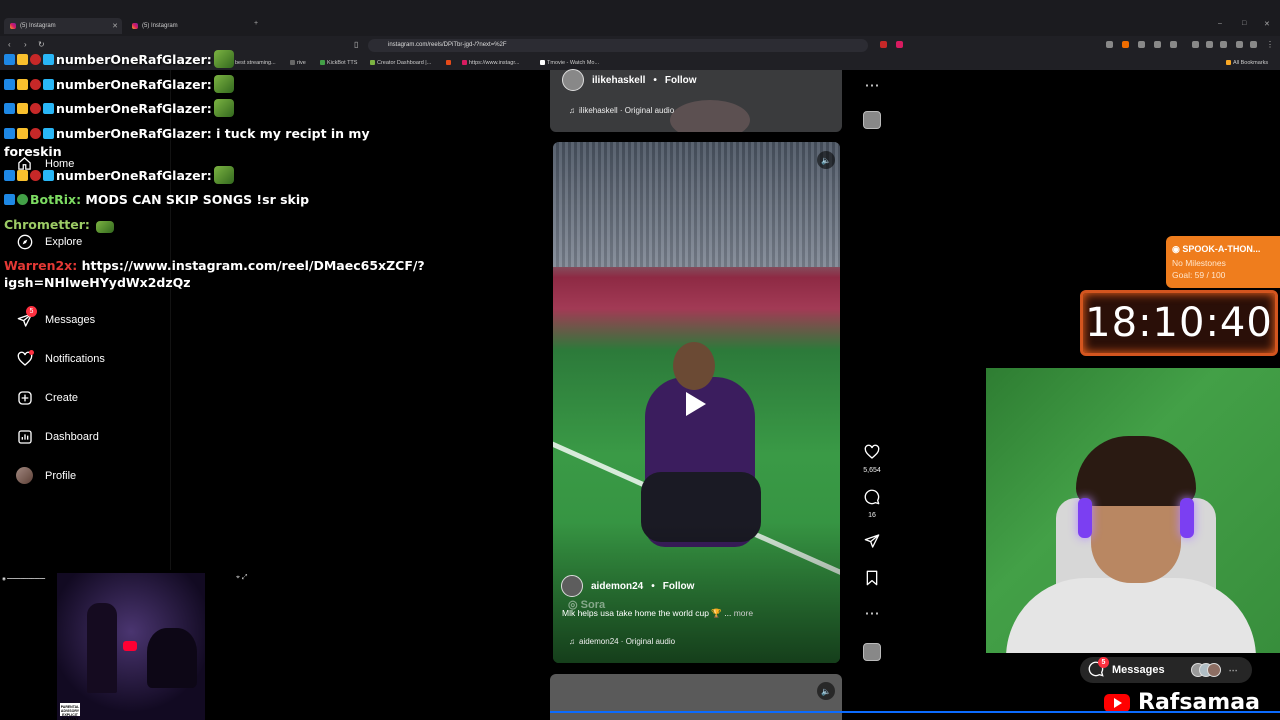 Image resolution: width=1280 pixels, height=720 pixels. I want to click on direct-message-icon: 5, so click(26, 317).